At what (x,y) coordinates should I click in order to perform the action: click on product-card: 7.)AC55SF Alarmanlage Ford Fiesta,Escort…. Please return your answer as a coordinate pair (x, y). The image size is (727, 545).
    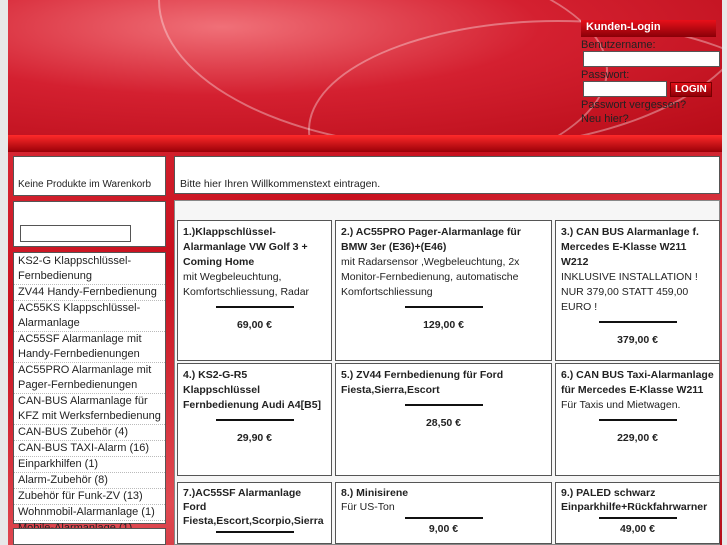
    Looking at the image, I should click on (254, 513).